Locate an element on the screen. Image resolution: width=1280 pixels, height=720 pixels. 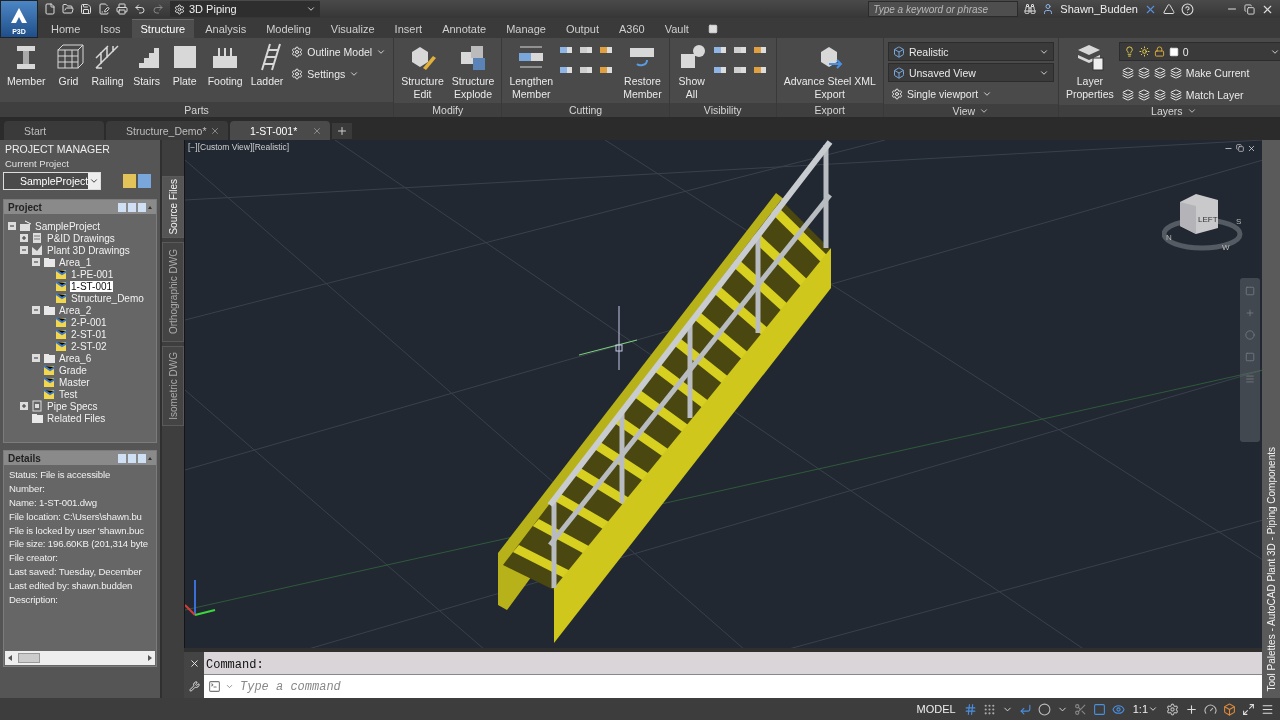
ribbon-tab: Manage is located at coordinates (526, 28).